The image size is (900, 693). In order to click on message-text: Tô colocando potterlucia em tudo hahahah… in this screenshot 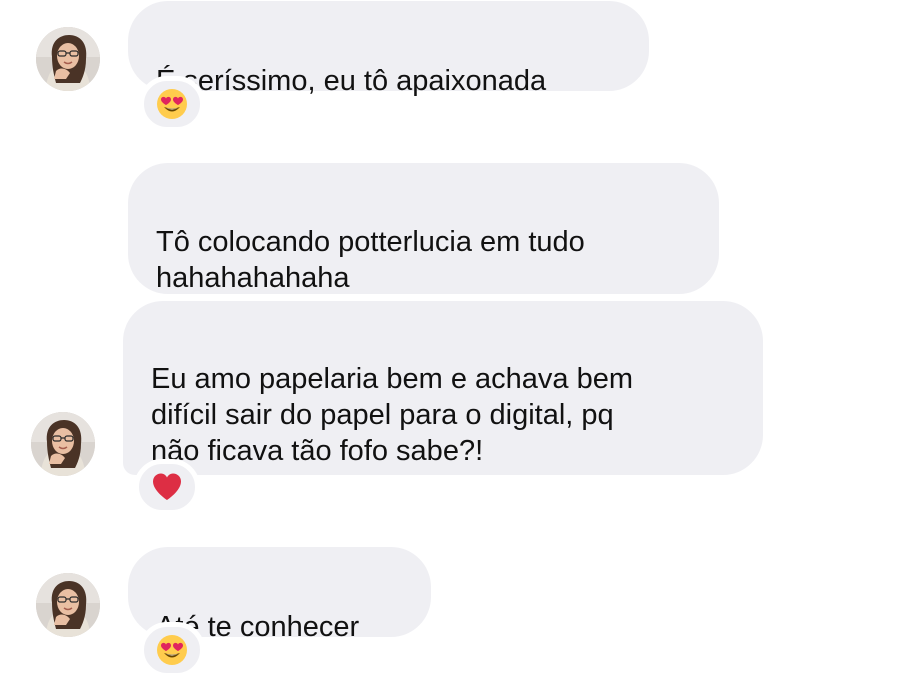, I will do `click(370, 260)`.